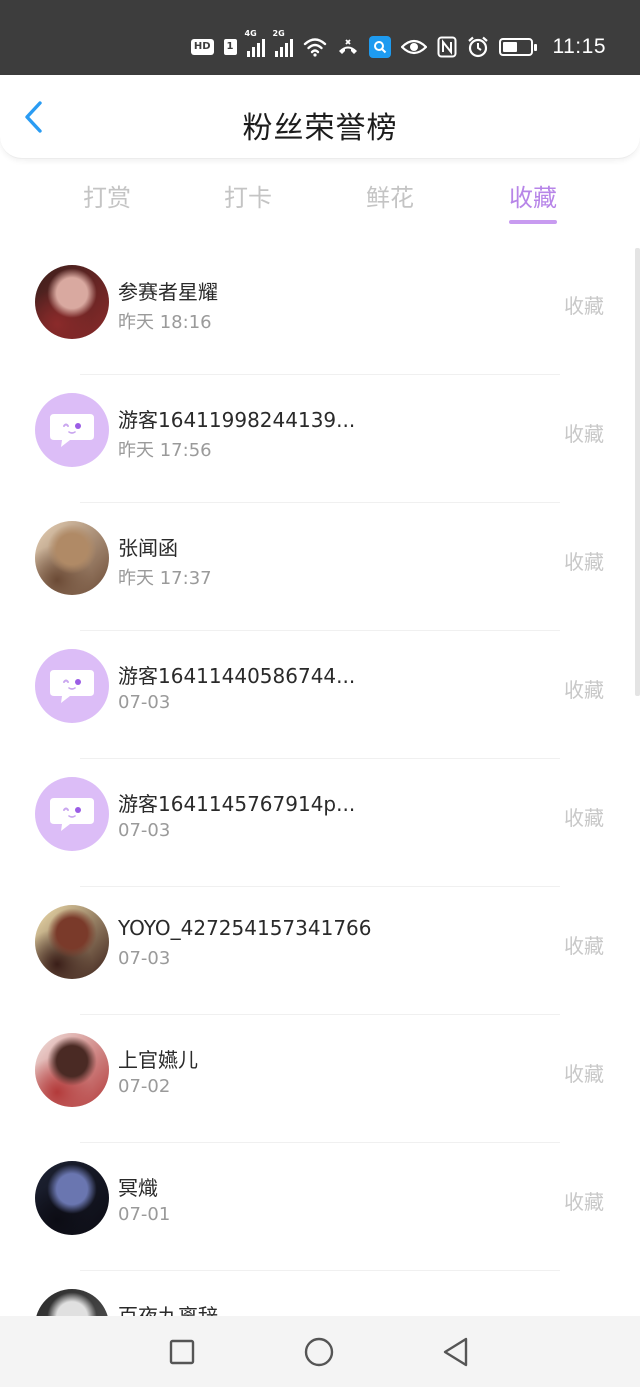  Describe the element at coordinates (517, 47) in the screenshot. I see `battery-icon` at that location.